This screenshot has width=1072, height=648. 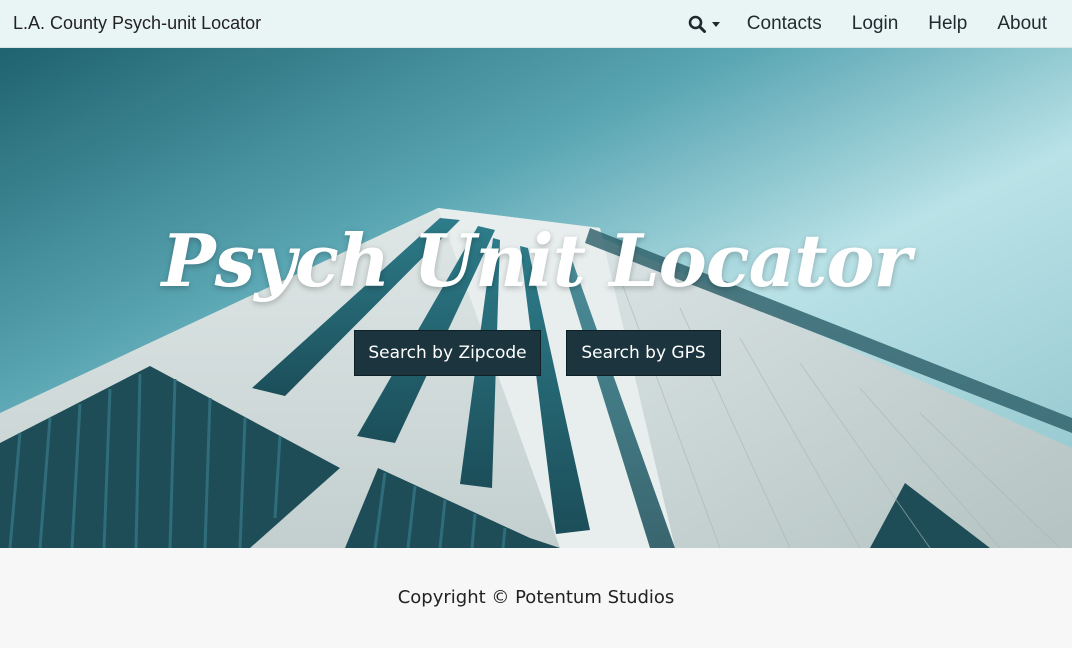 I want to click on search-by-gps-button: Search by GPS, so click(x=643, y=353).